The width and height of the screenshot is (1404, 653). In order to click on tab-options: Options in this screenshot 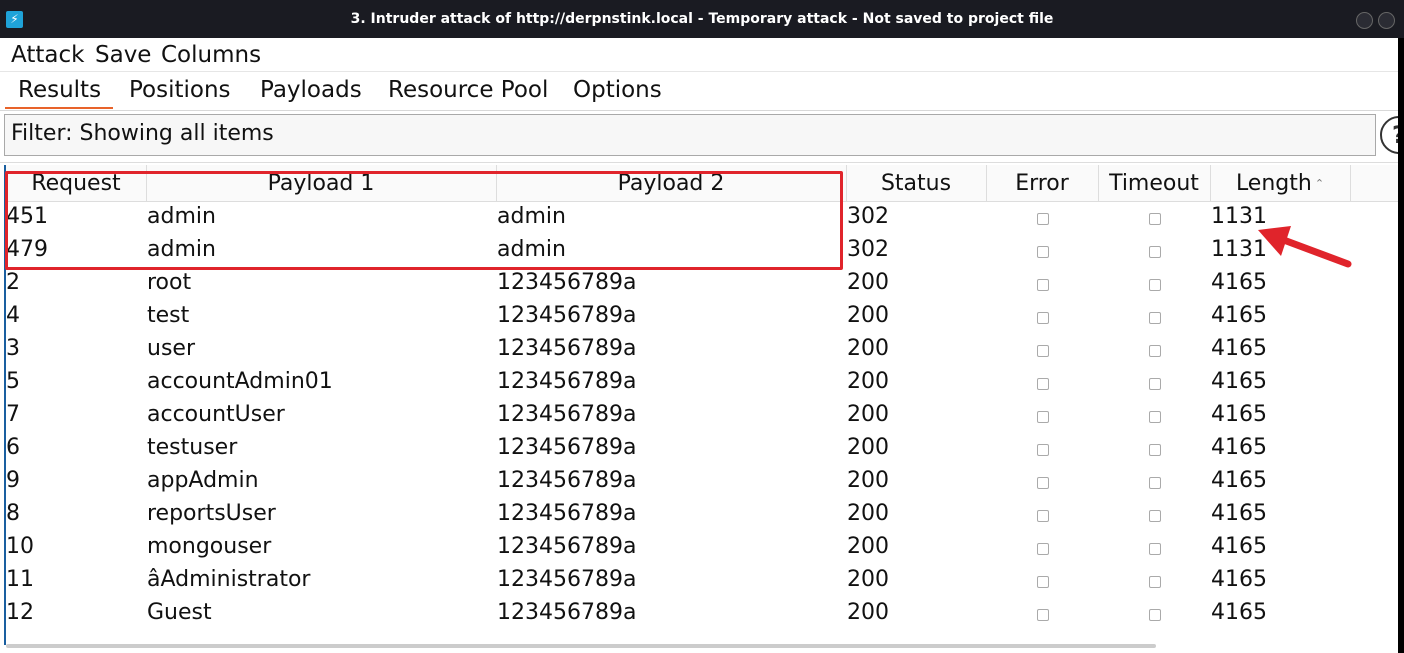, I will do `click(617, 90)`.